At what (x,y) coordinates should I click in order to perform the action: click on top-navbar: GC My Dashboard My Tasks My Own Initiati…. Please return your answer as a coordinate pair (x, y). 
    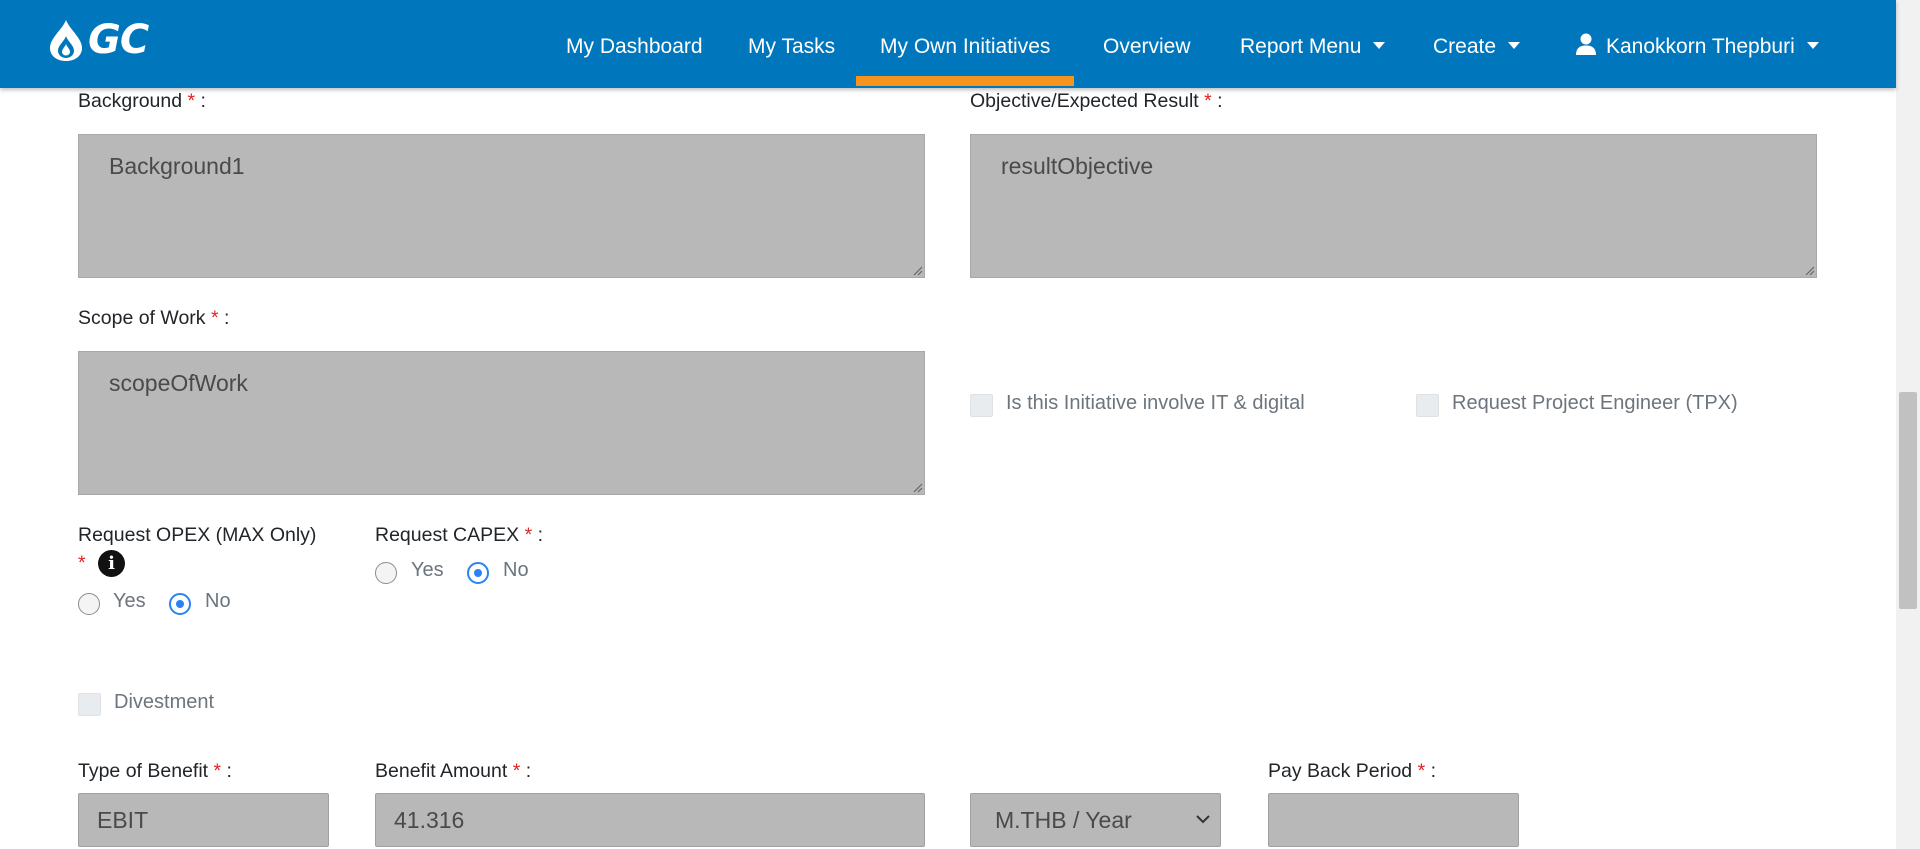
    Looking at the image, I should click on (948, 44).